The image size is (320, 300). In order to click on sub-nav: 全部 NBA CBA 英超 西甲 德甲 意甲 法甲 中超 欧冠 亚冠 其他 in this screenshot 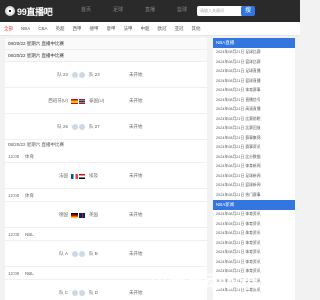, I will do `click(150, 29)`.